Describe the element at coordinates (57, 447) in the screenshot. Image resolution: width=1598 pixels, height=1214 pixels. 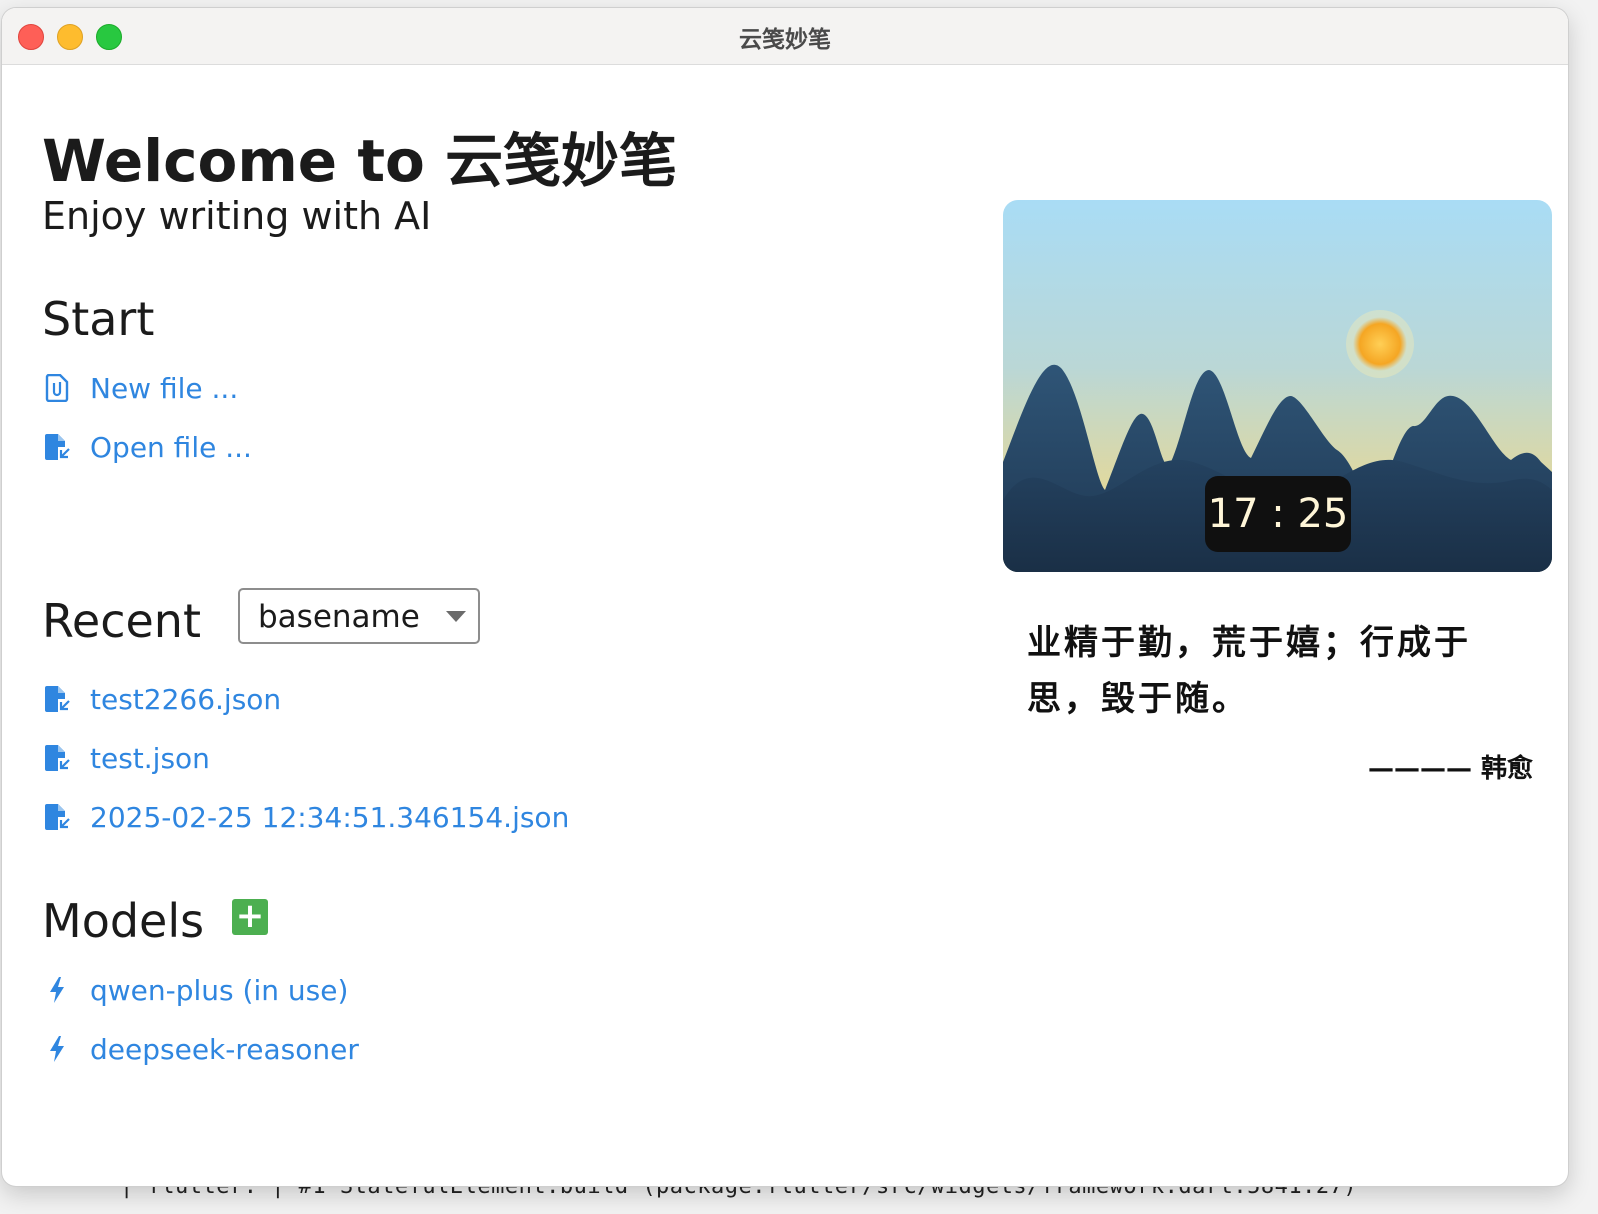
I see `open-file-icon` at that location.